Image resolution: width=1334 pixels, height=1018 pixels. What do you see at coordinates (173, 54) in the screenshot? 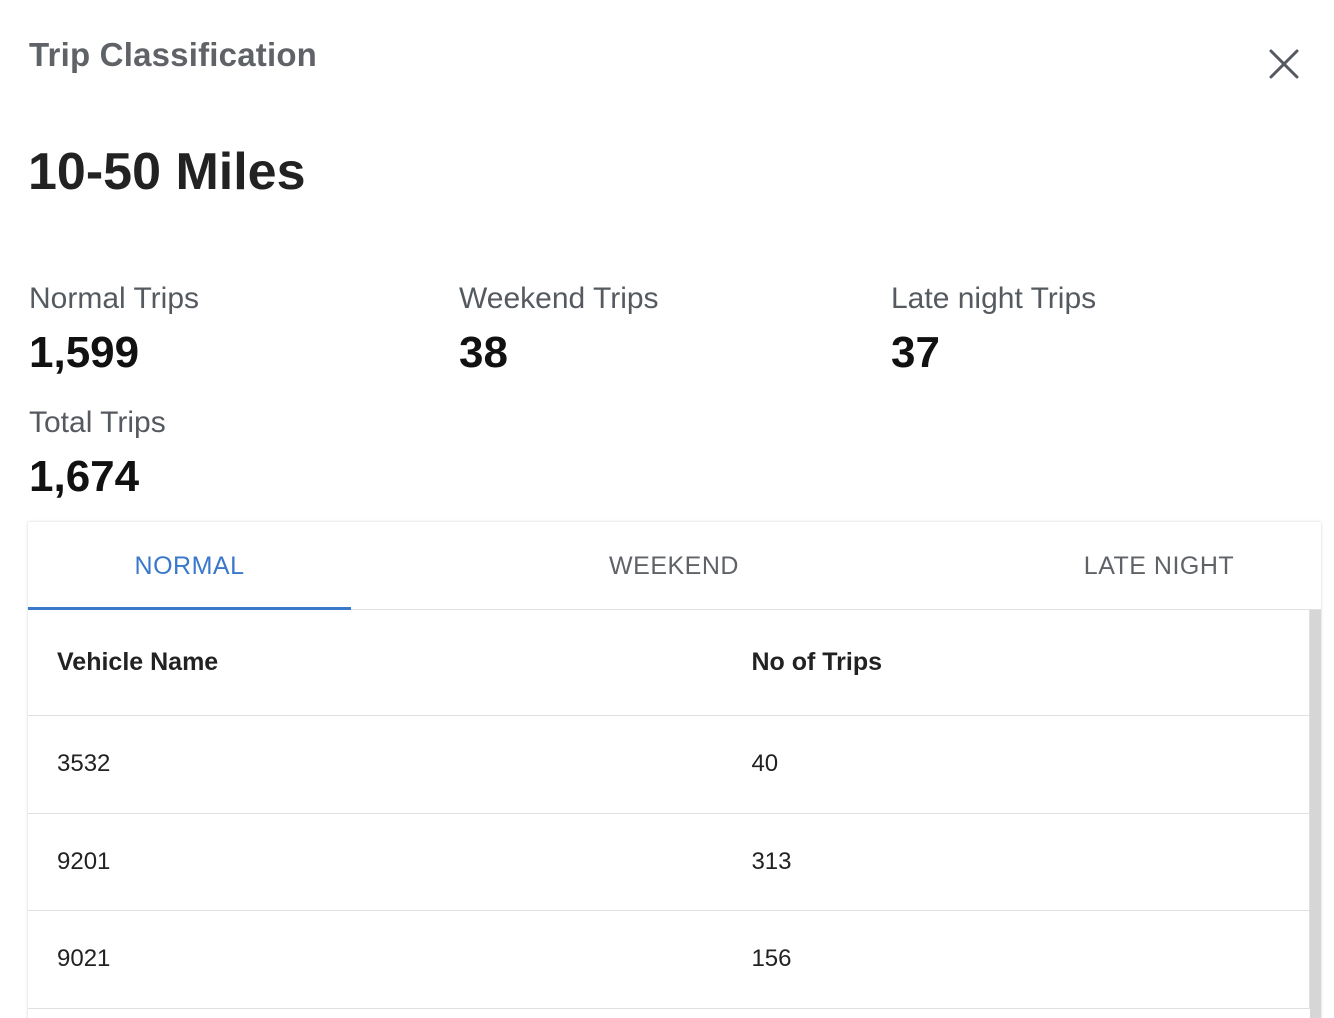
I see `panel-title: Trip Classification` at bounding box center [173, 54].